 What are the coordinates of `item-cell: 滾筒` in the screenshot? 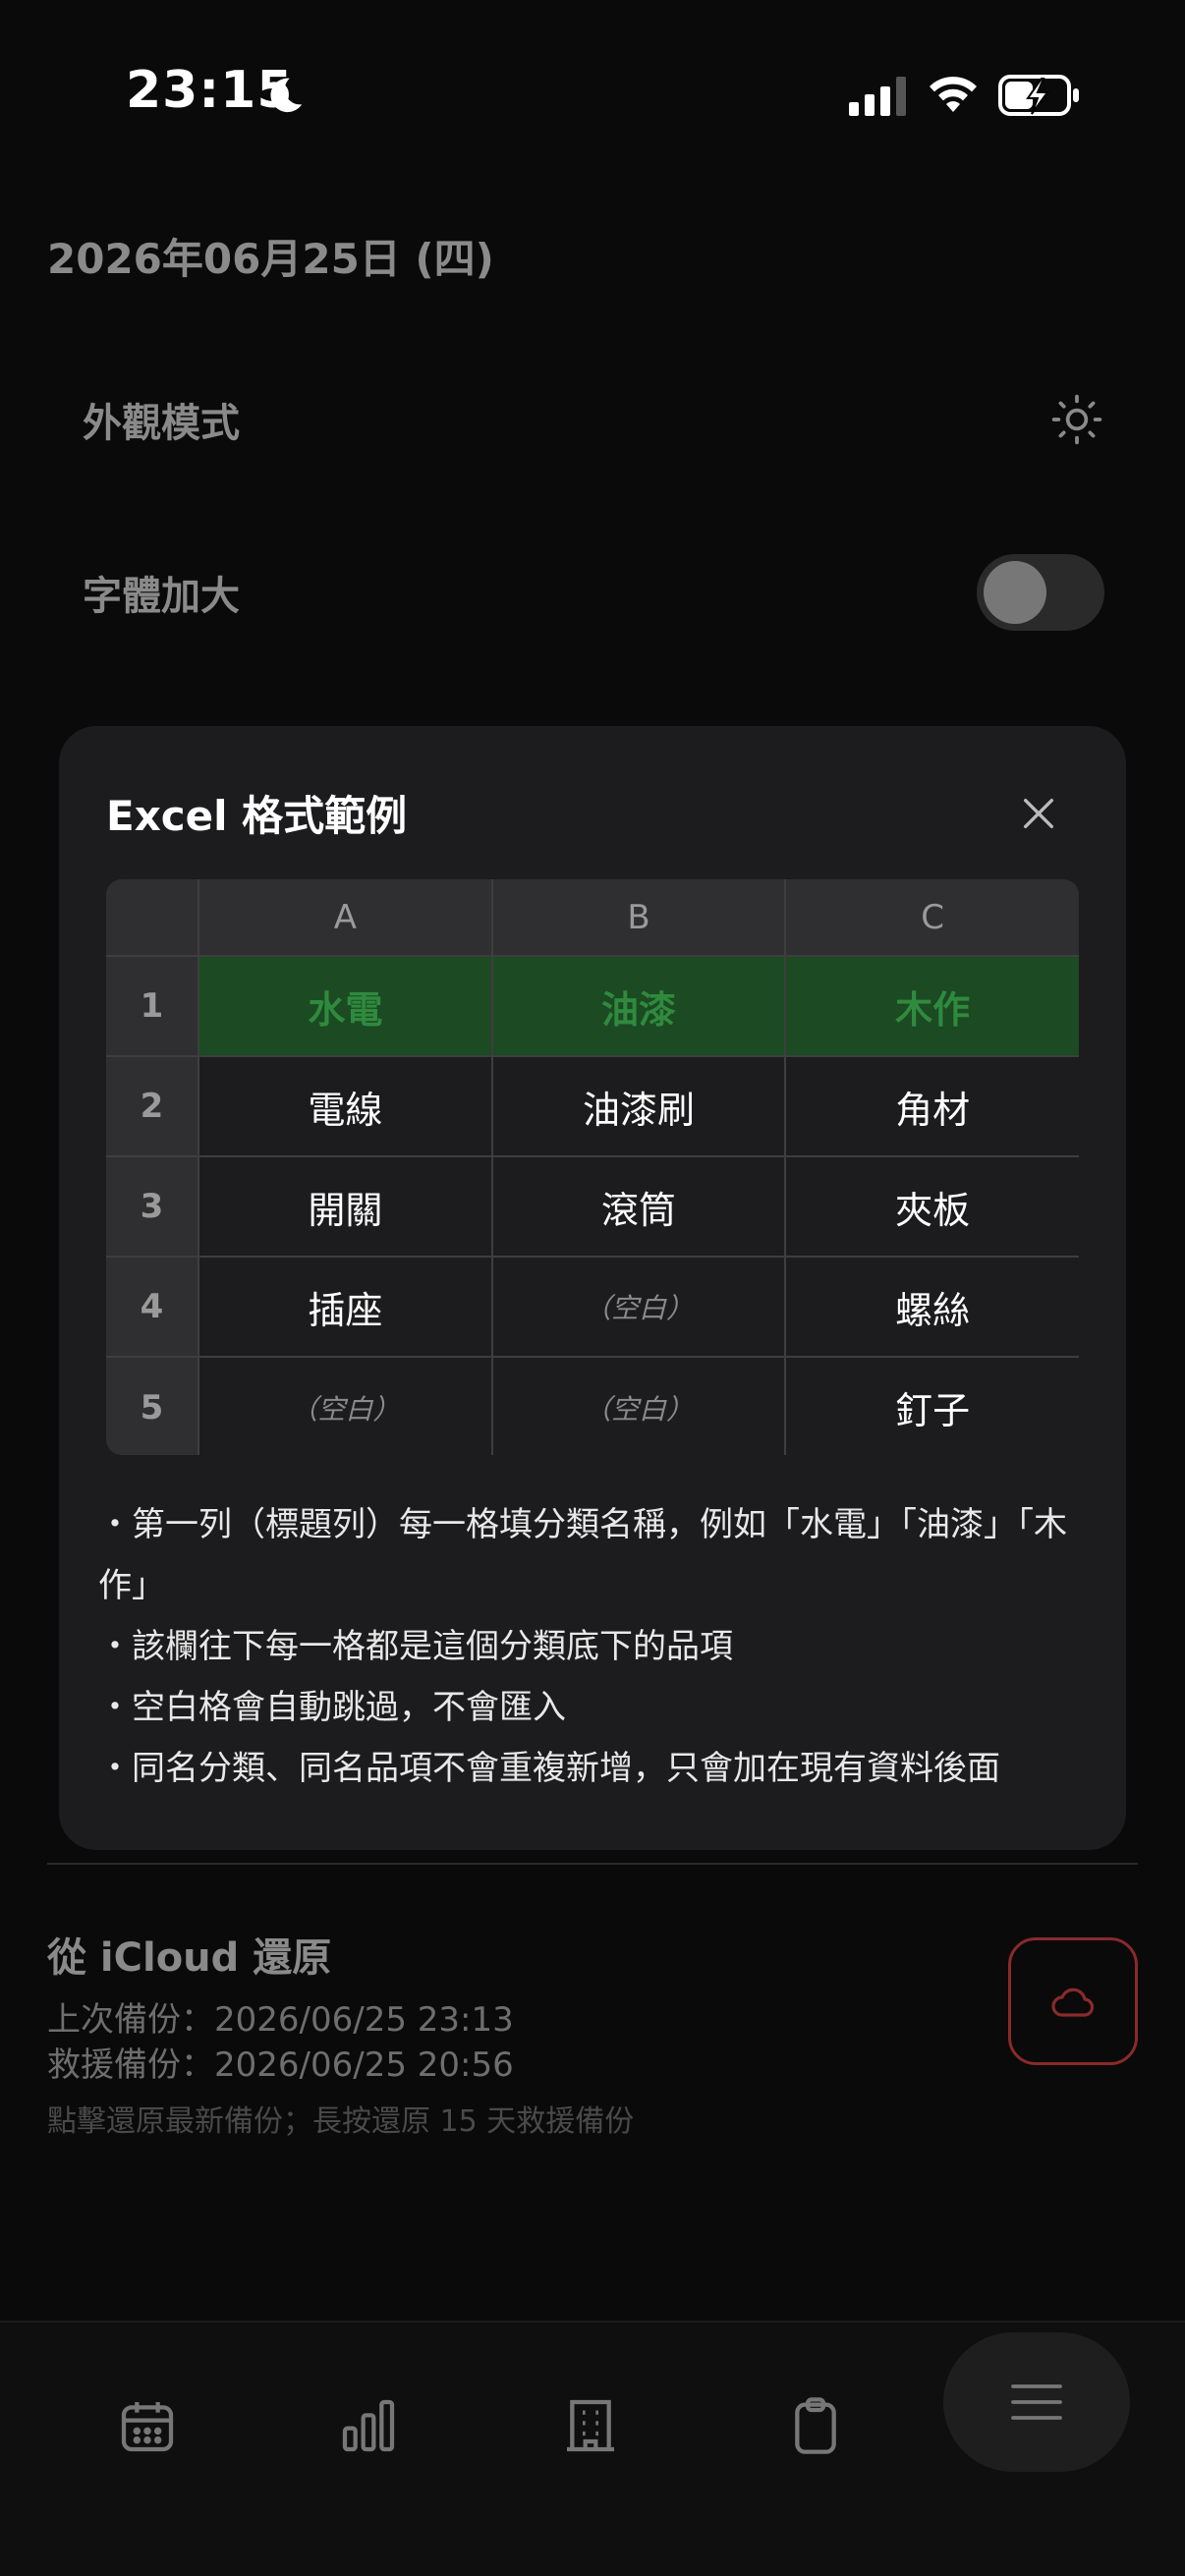 It's located at (639, 1206).